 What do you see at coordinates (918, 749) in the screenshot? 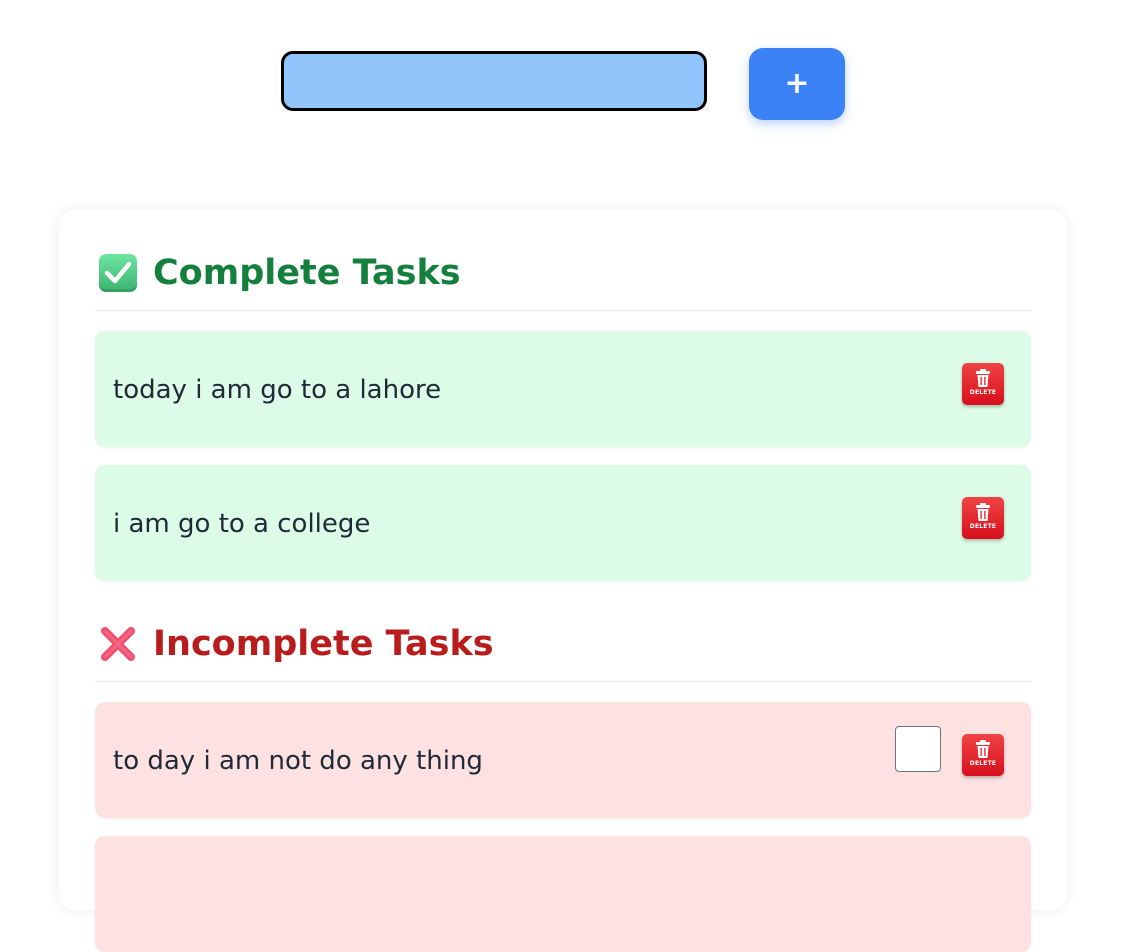
I see `complete-checkbox` at bounding box center [918, 749].